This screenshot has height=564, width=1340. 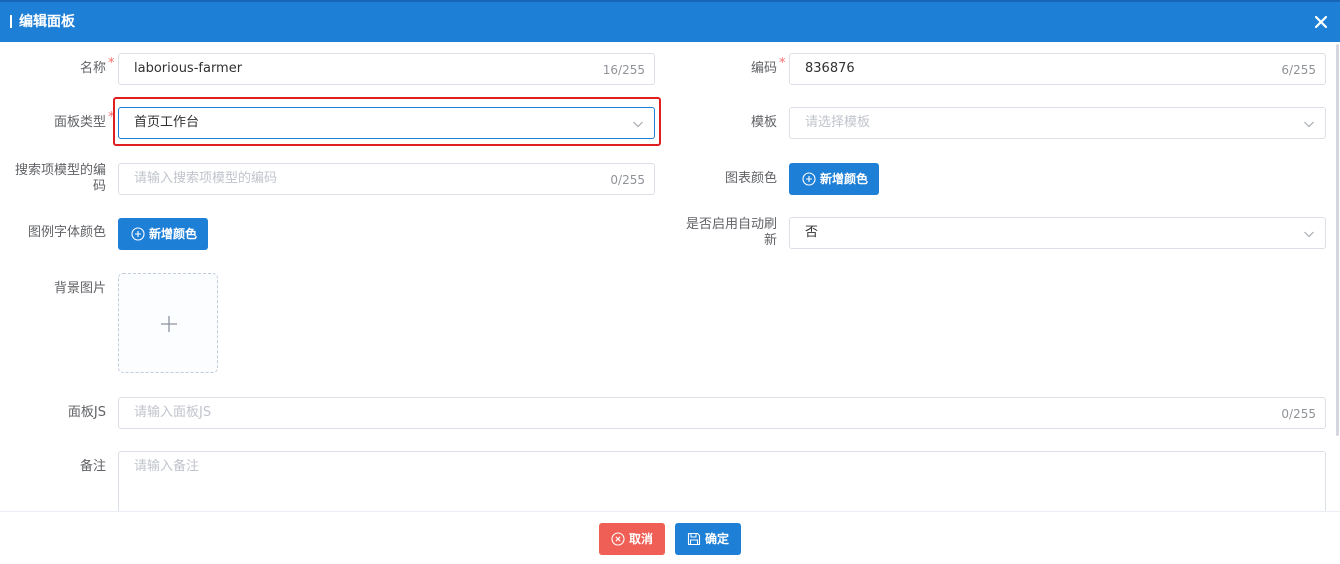 I want to click on search-model-code-placeholder: 请输入搜索项模型的编码, so click(x=206, y=178).